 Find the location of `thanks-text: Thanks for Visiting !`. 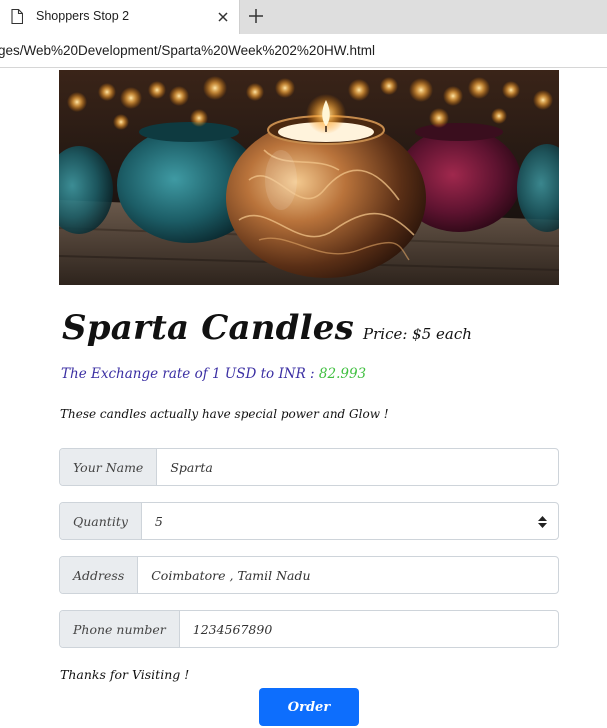

thanks-text: Thanks for Visiting ! is located at coordinates (125, 674).